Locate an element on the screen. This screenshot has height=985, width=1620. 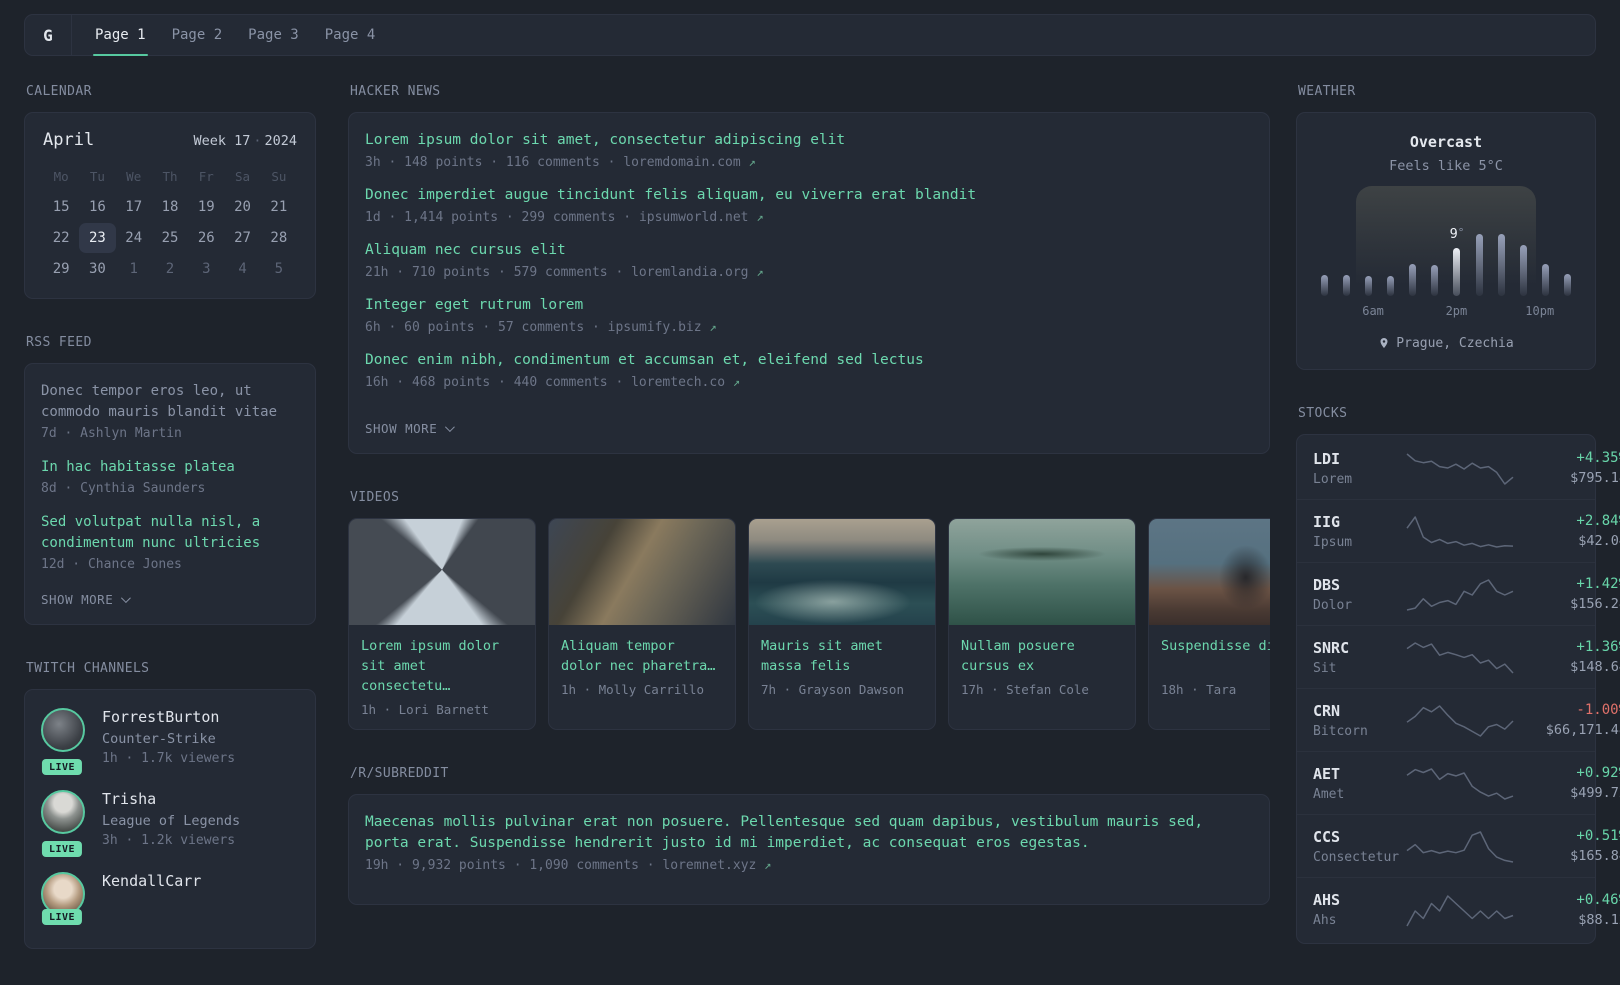
calendar-weekday: Sa is located at coordinates (243, 176).